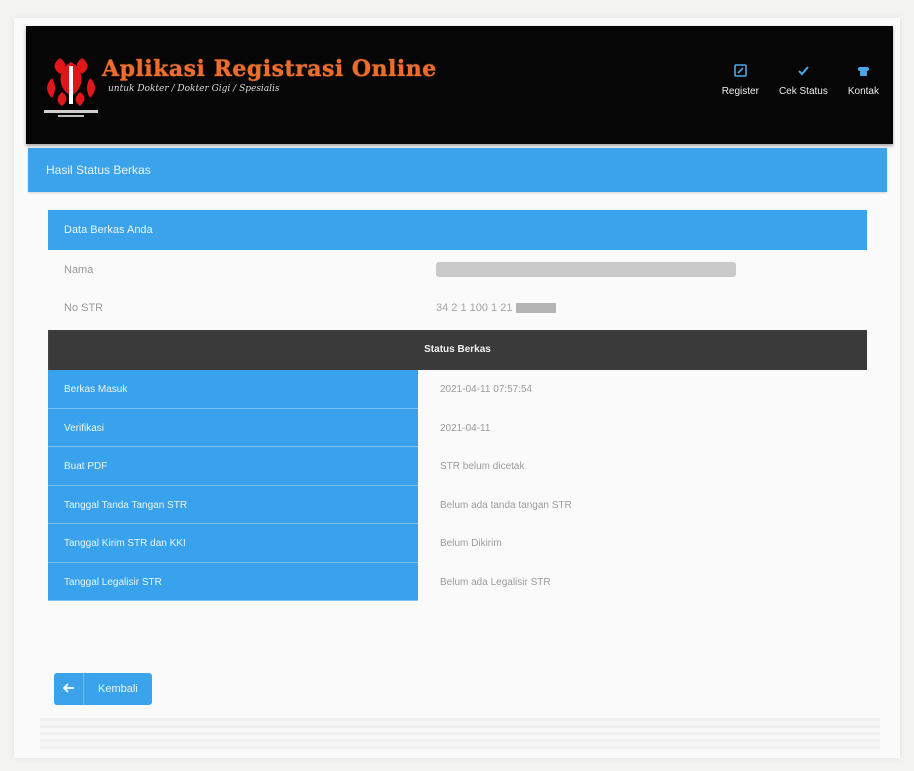 Image resolution: width=914 pixels, height=771 pixels. I want to click on status-row: Verifikasi 2021-04-11, so click(457, 427).